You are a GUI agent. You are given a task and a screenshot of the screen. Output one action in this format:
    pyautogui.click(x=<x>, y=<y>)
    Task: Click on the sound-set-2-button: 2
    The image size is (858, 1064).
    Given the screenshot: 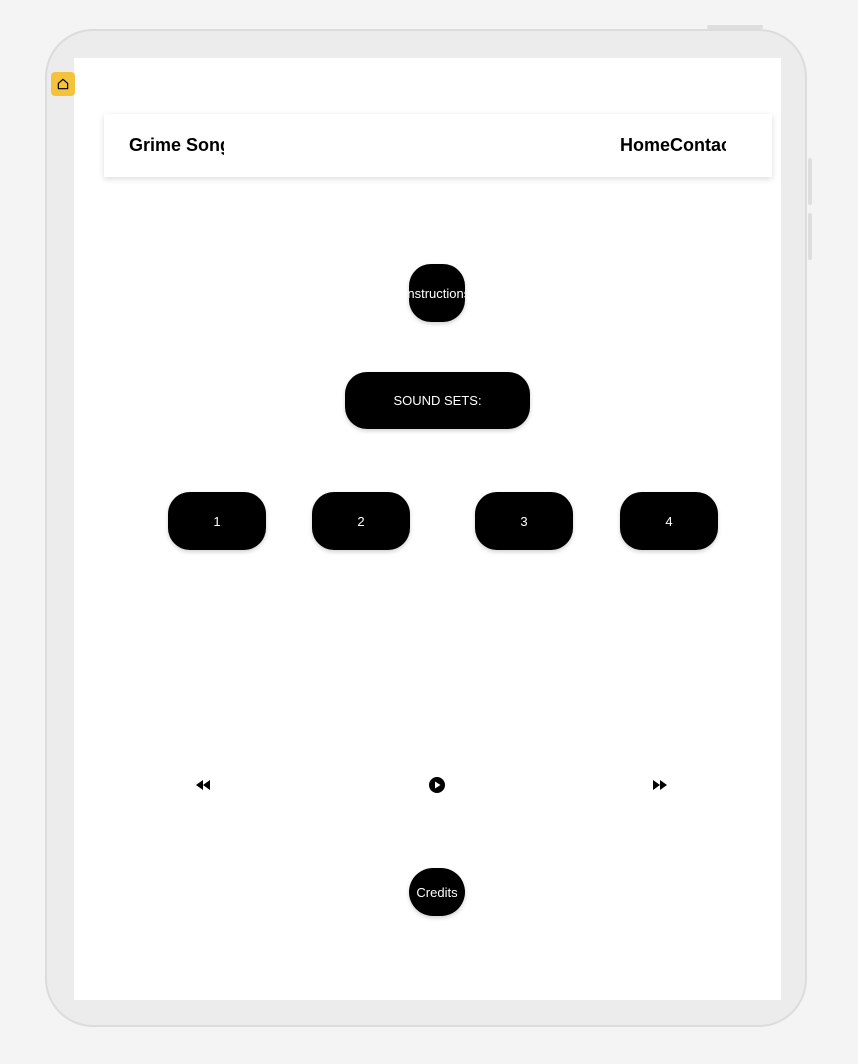 What is the action you would take?
    pyautogui.click(x=361, y=521)
    